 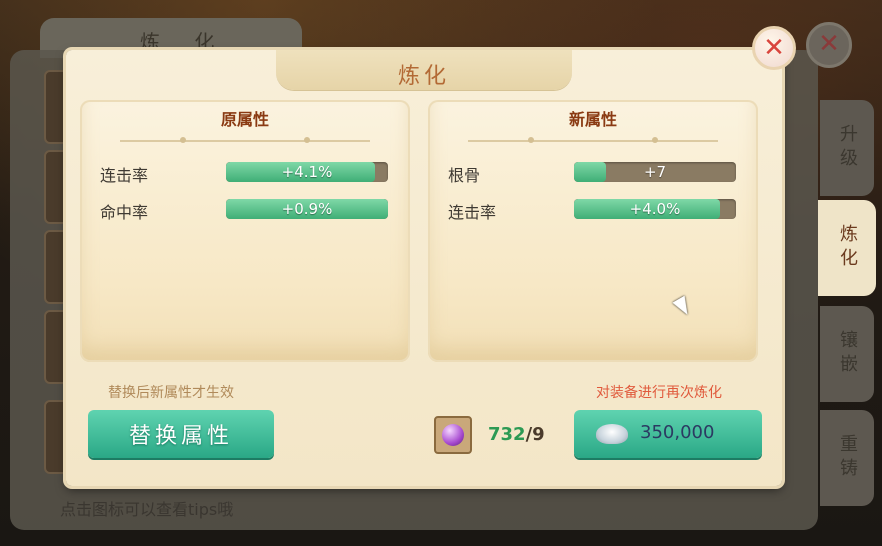 I want to click on tab-smelt: 炼化, so click(x=847, y=248).